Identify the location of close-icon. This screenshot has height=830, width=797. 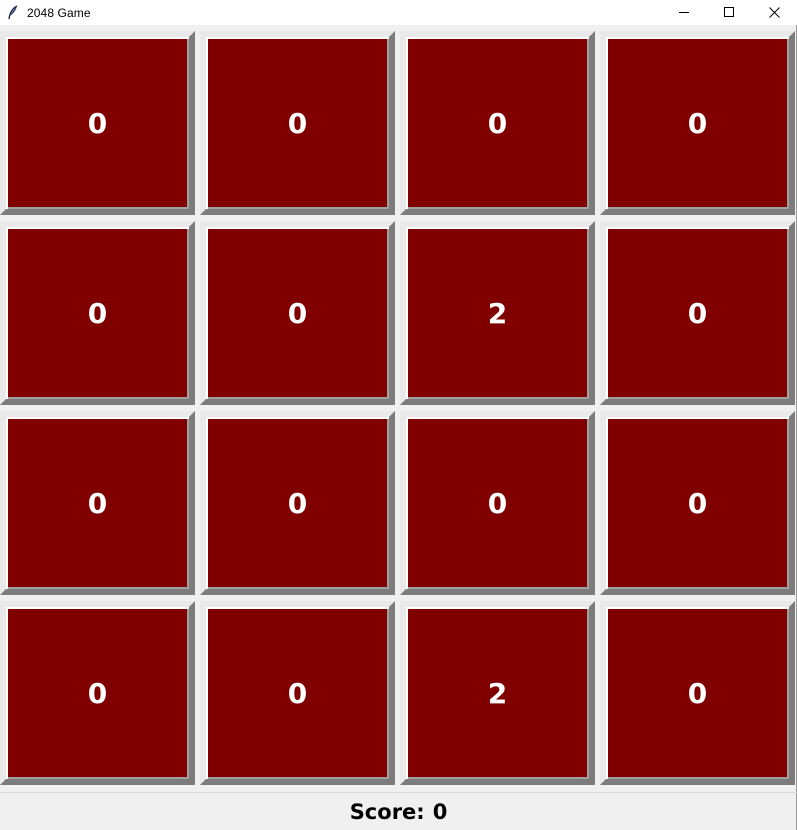
(774, 12).